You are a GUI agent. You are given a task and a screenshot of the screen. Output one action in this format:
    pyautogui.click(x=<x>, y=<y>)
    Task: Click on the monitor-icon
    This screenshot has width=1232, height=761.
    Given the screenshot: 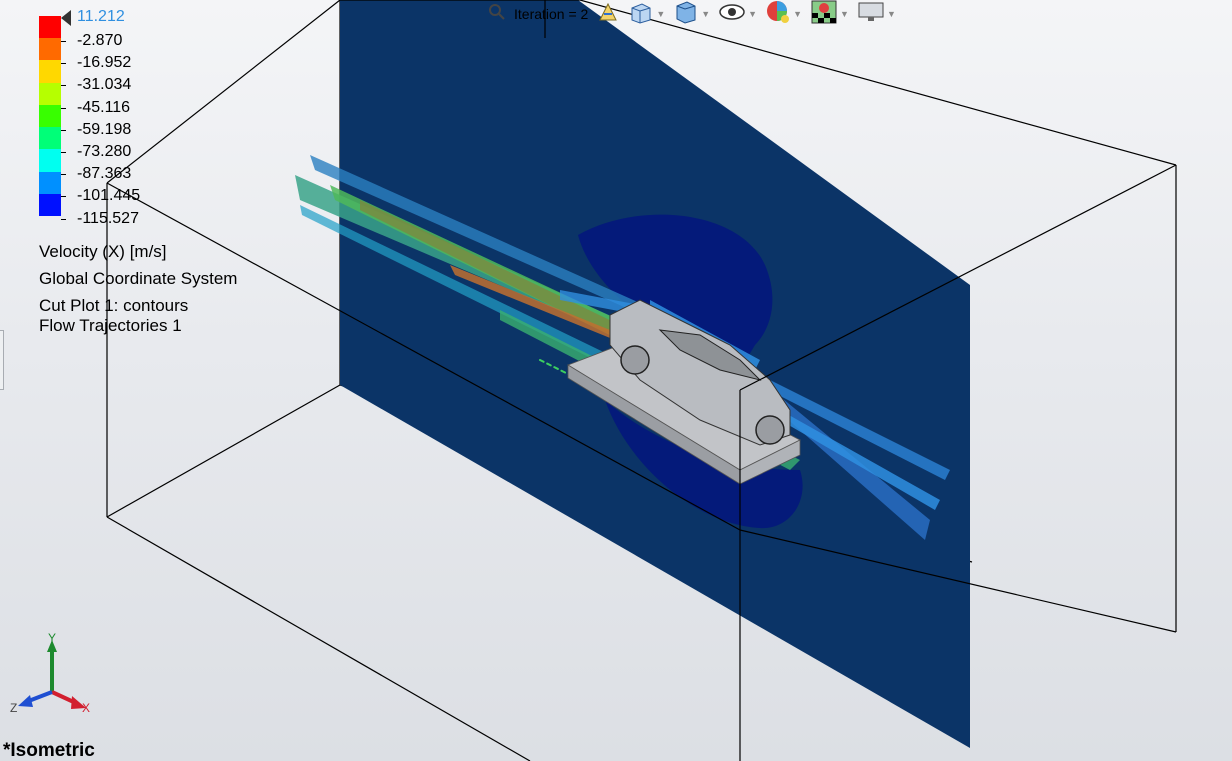 What is the action you would take?
    pyautogui.click(x=871, y=14)
    